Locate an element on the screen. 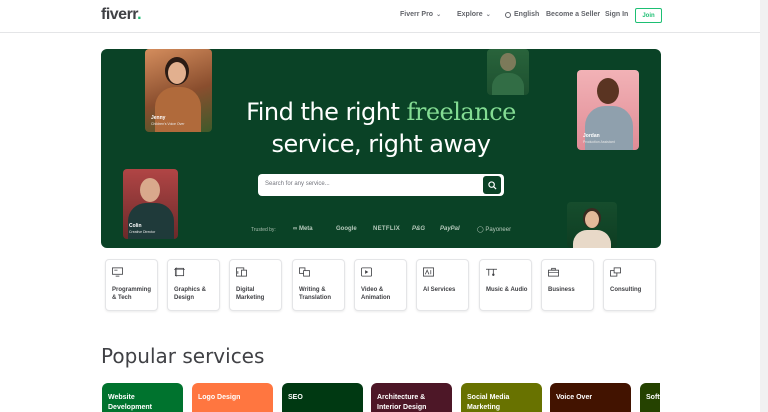  category-label: AI Services is located at coordinates (439, 290).